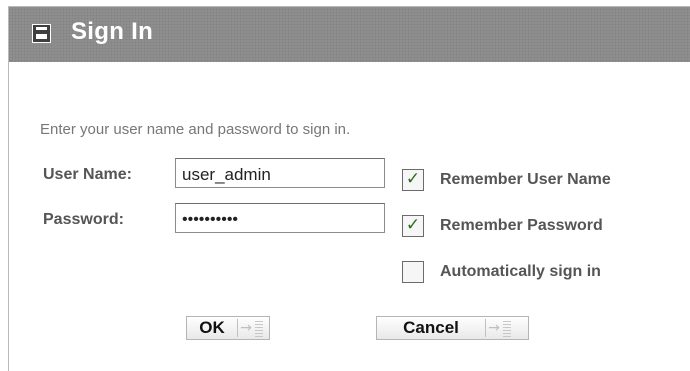  I want to click on title-bar: Sign In, so click(349, 34).